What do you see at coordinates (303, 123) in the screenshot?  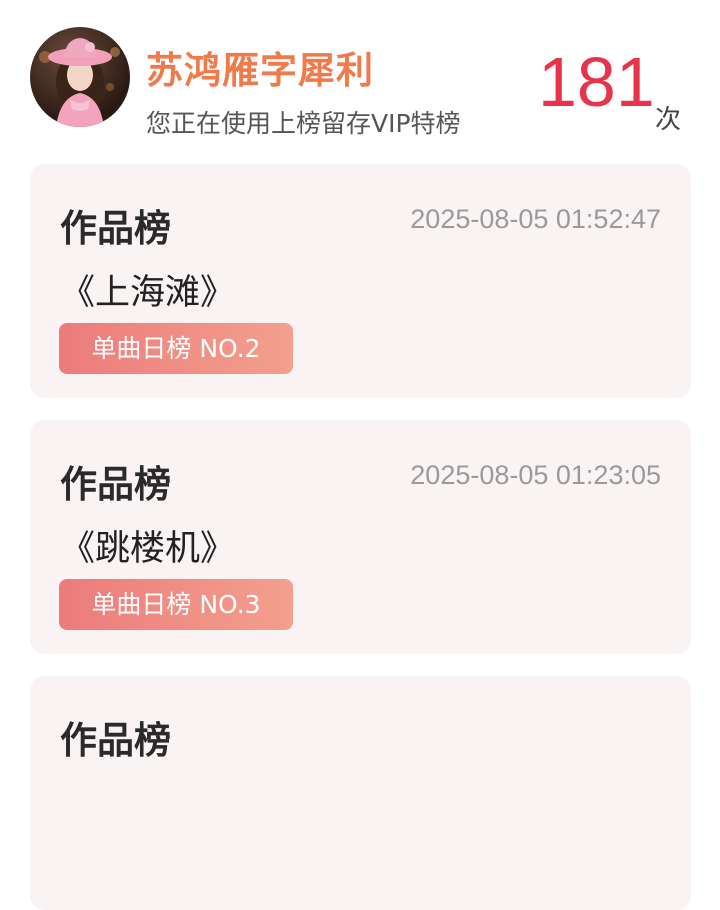 I see `vip-status-text: 您正在使用上榜留存VIP特榜` at bounding box center [303, 123].